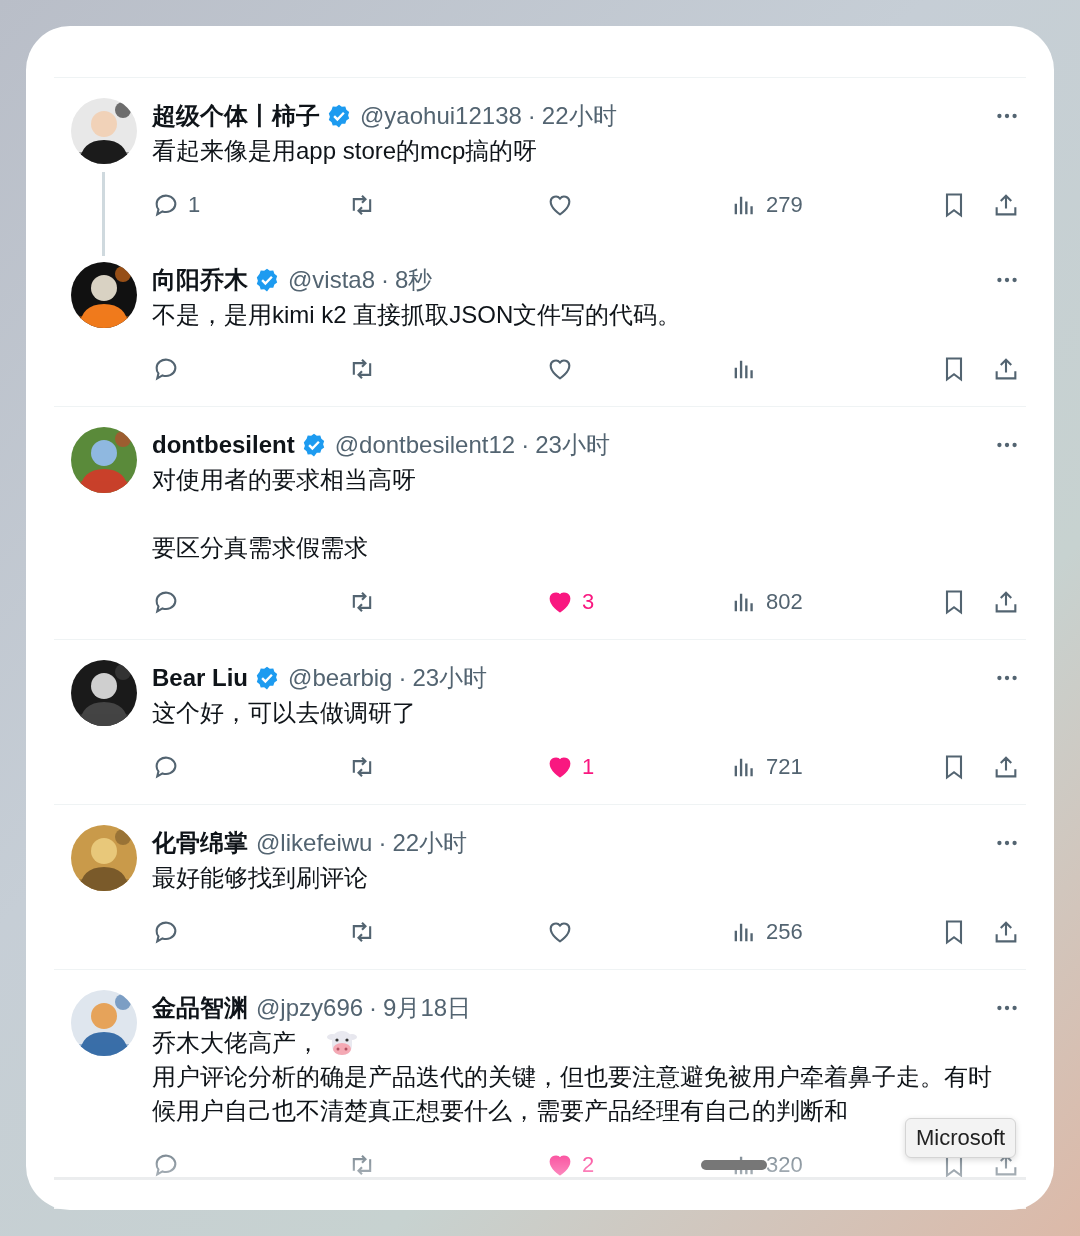 Image resolution: width=1080 pixels, height=1236 pixels. What do you see at coordinates (784, 1164) in the screenshot?
I see `view-count: 320` at bounding box center [784, 1164].